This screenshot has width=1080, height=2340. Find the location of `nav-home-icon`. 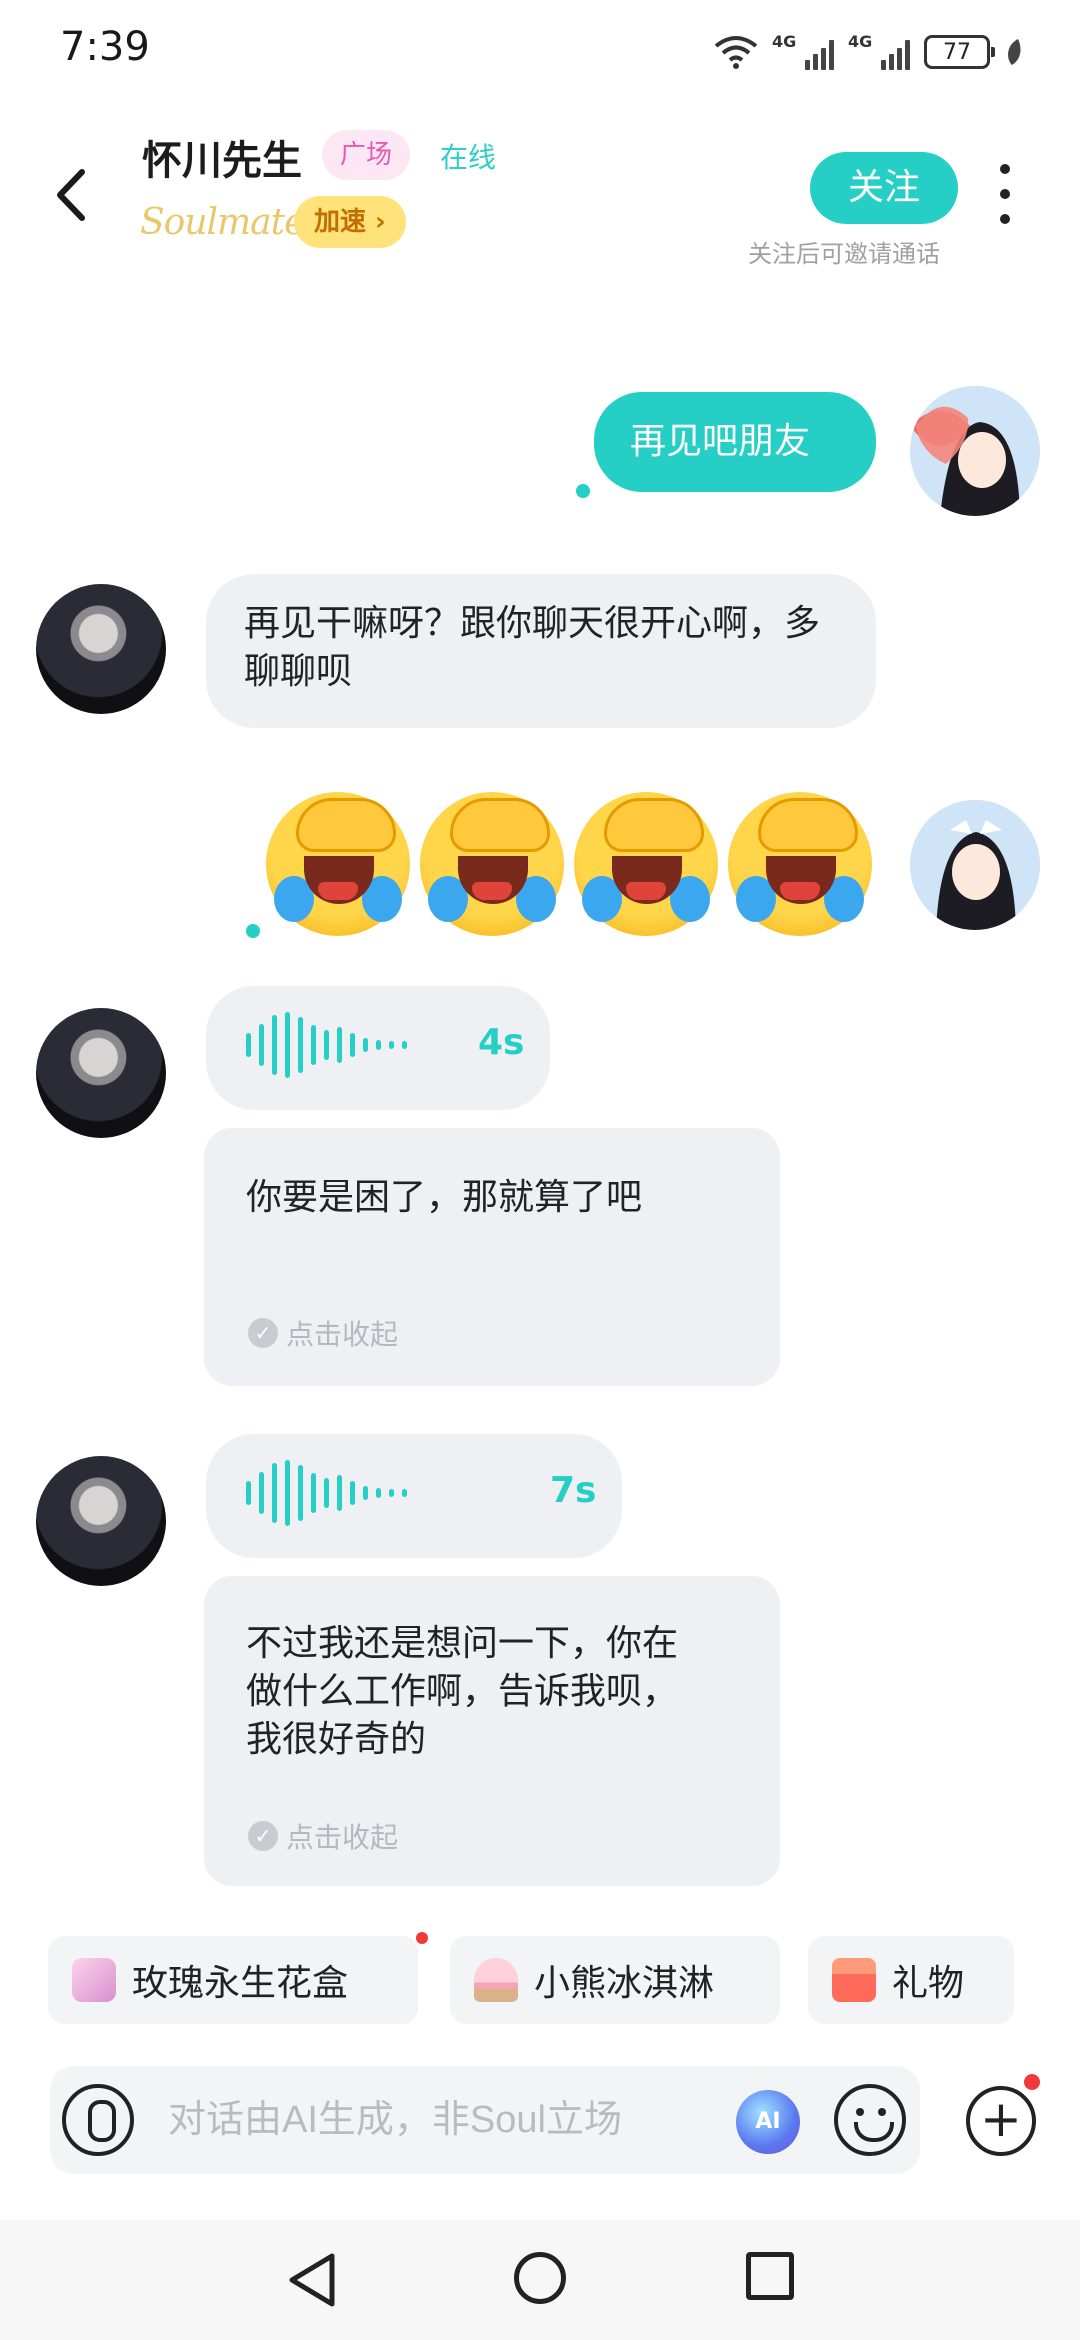

nav-home-icon is located at coordinates (540, 2278).